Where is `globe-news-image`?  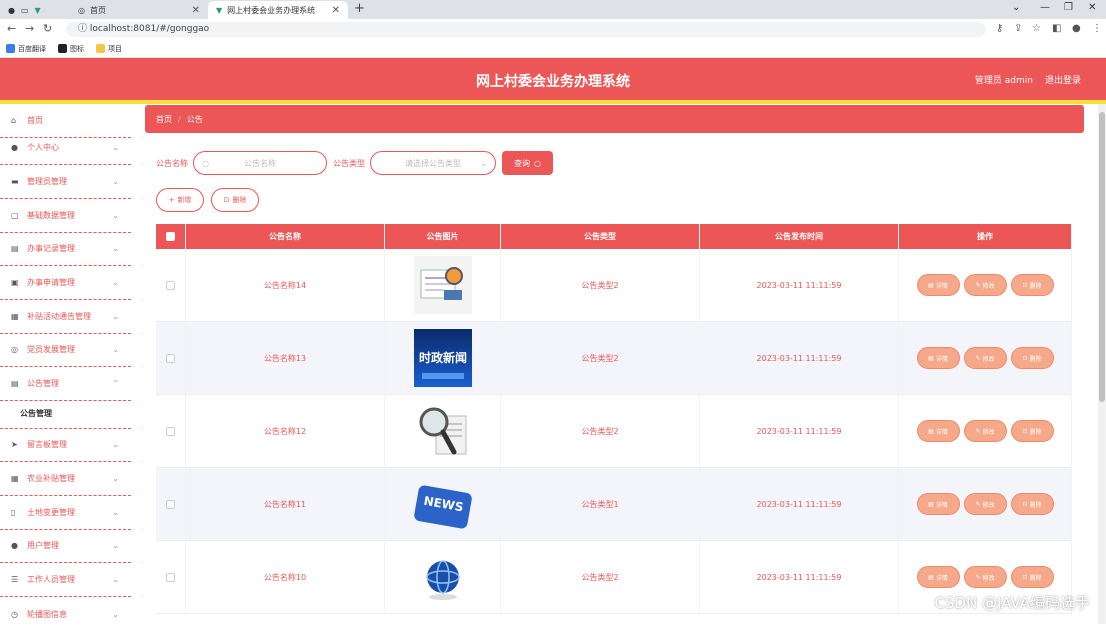 globe-news-image is located at coordinates (442, 577).